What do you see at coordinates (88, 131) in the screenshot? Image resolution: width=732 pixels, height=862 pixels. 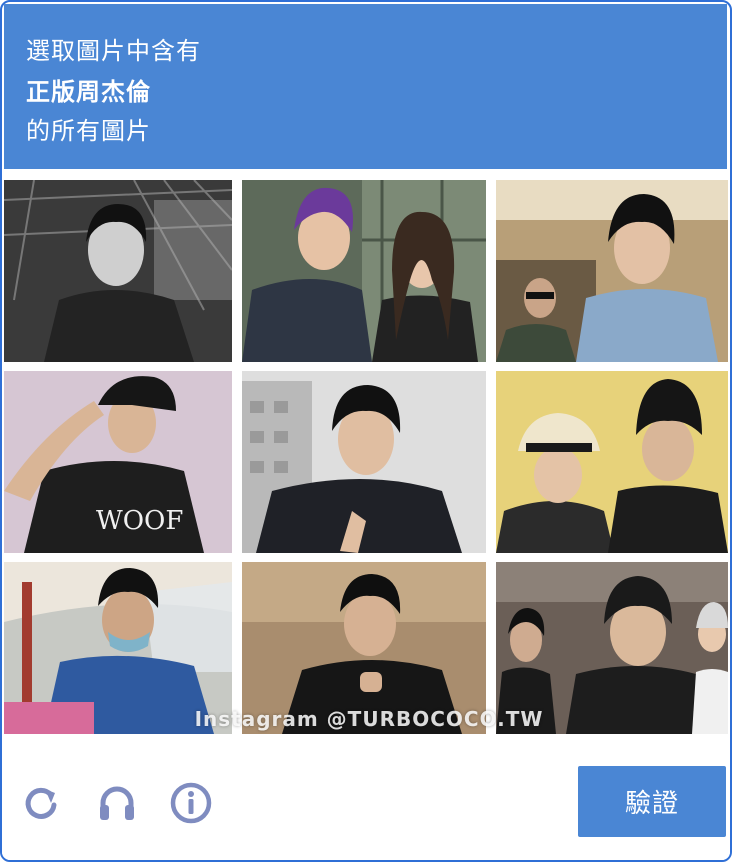 I see `prompt-line-3: 的所有圖片` at bounding box center [88, 131].